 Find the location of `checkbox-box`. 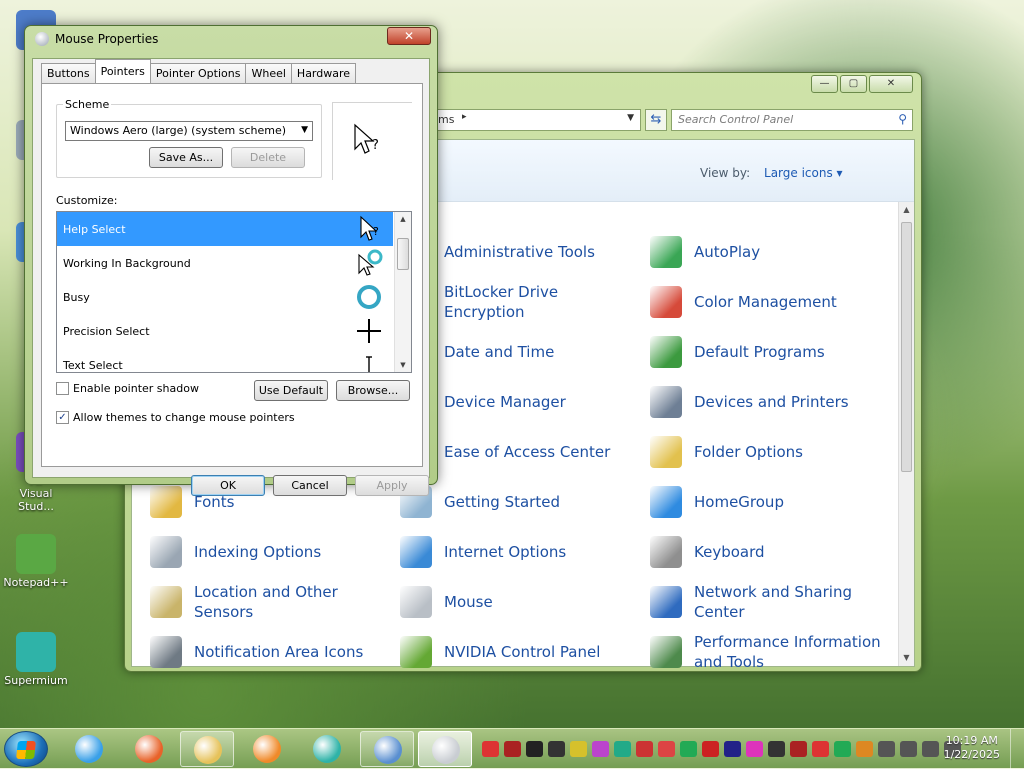

checkbox-box is located at coordinates (62, 388).